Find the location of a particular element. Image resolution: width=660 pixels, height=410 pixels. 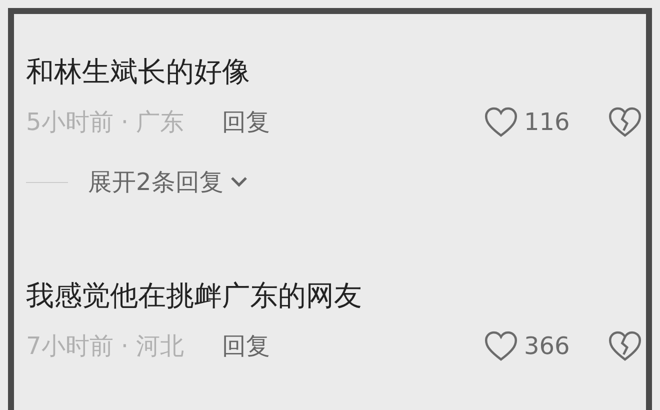

comment-text: 我感觉他在挑衅广东的网友 is located at coordinates (194, 296).